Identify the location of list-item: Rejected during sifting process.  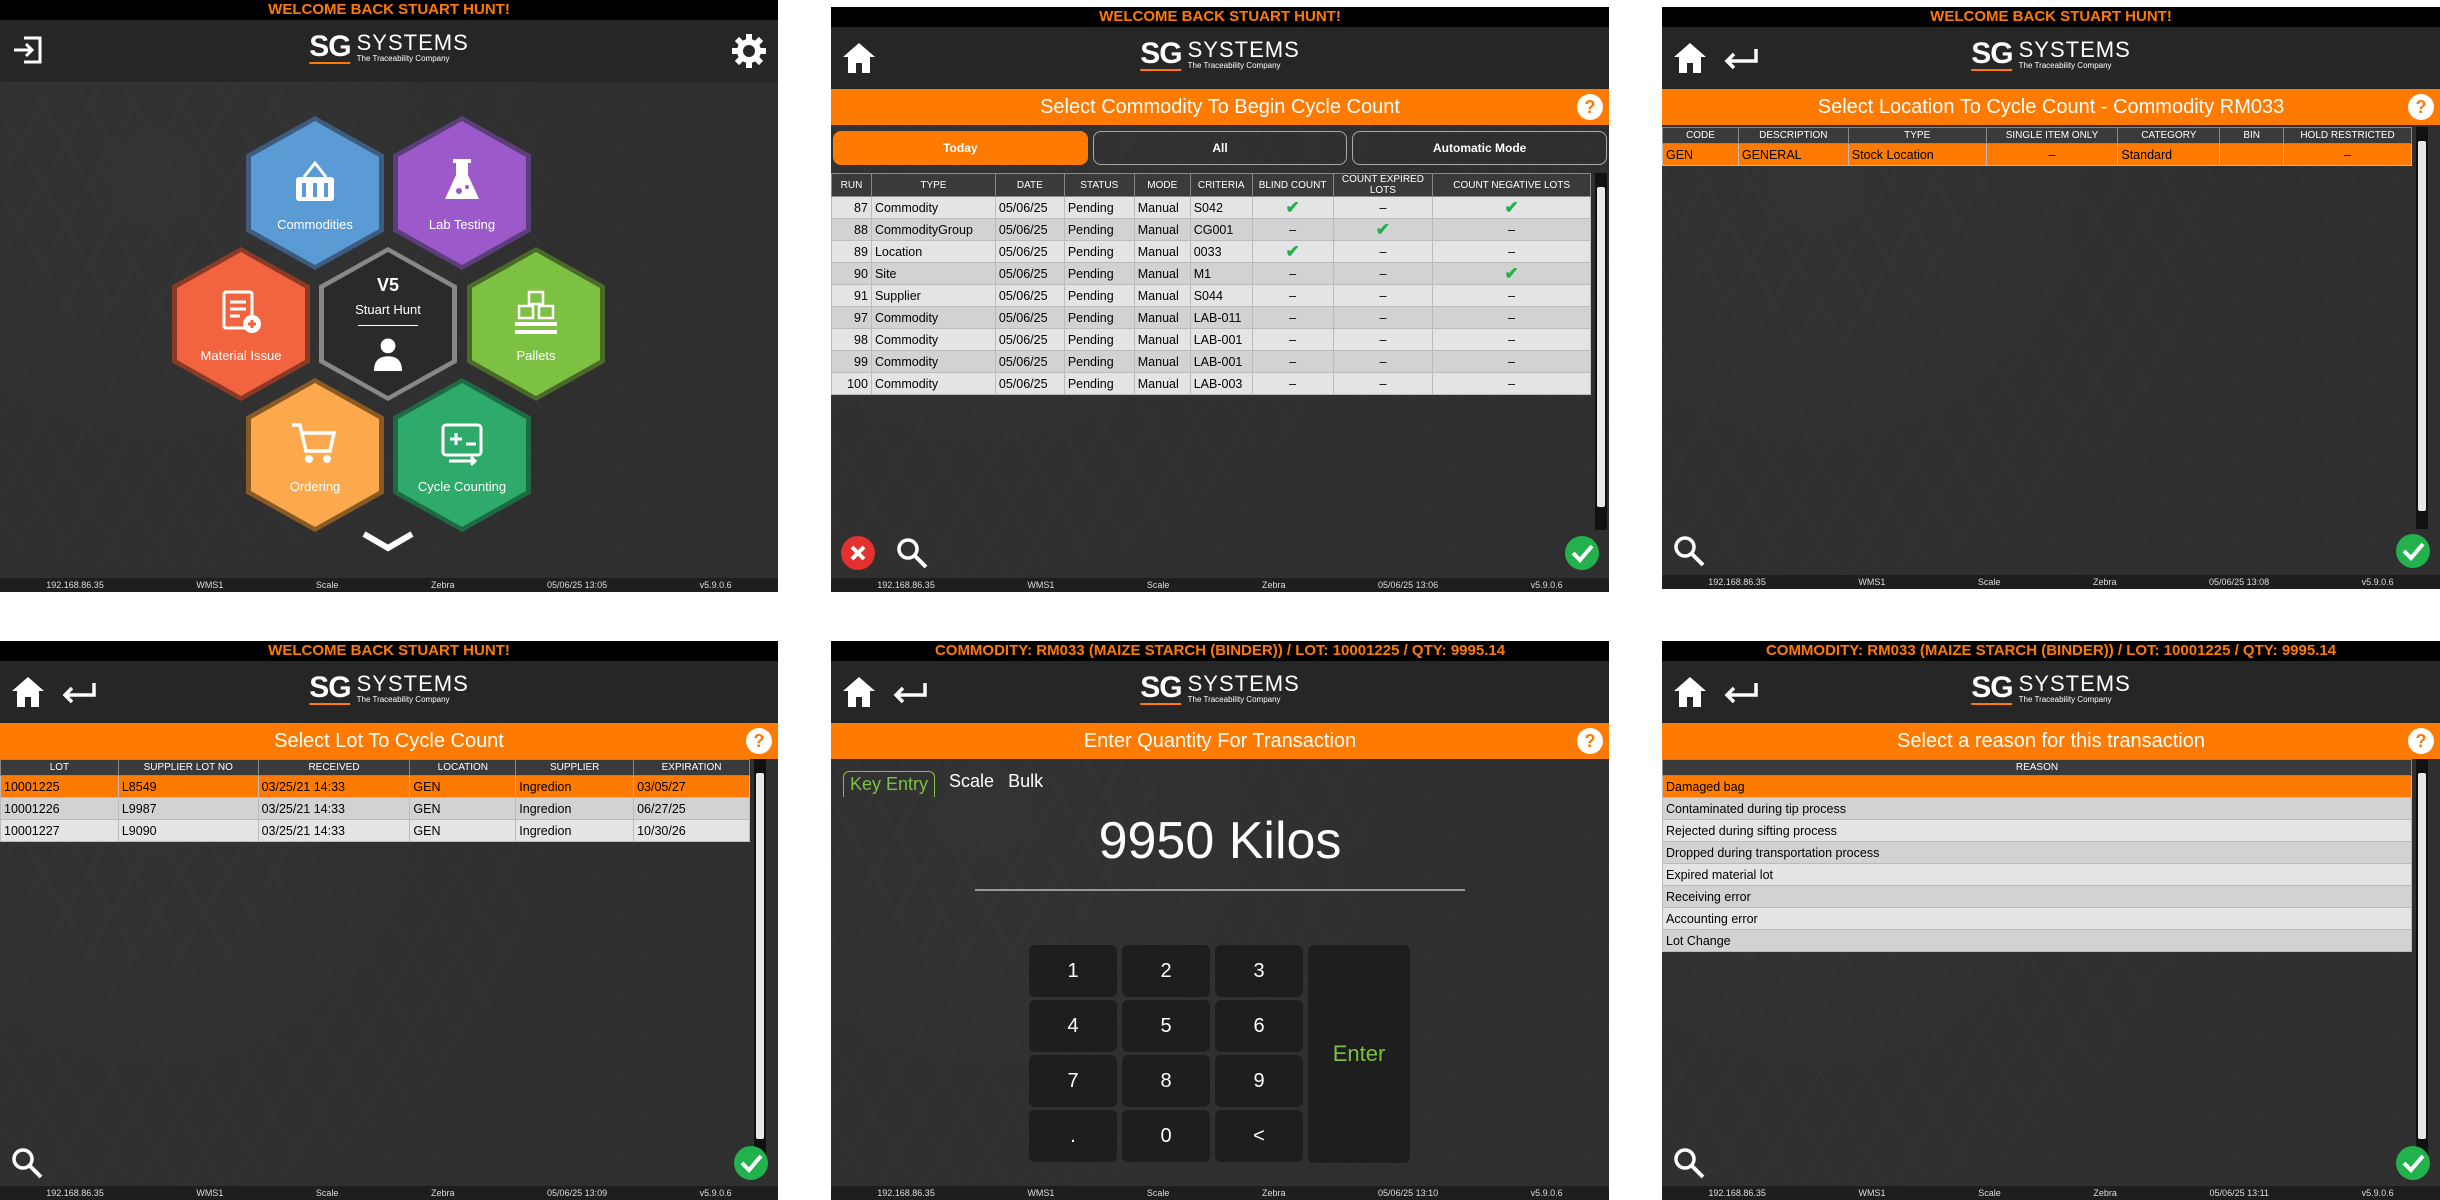
(2037, 830).